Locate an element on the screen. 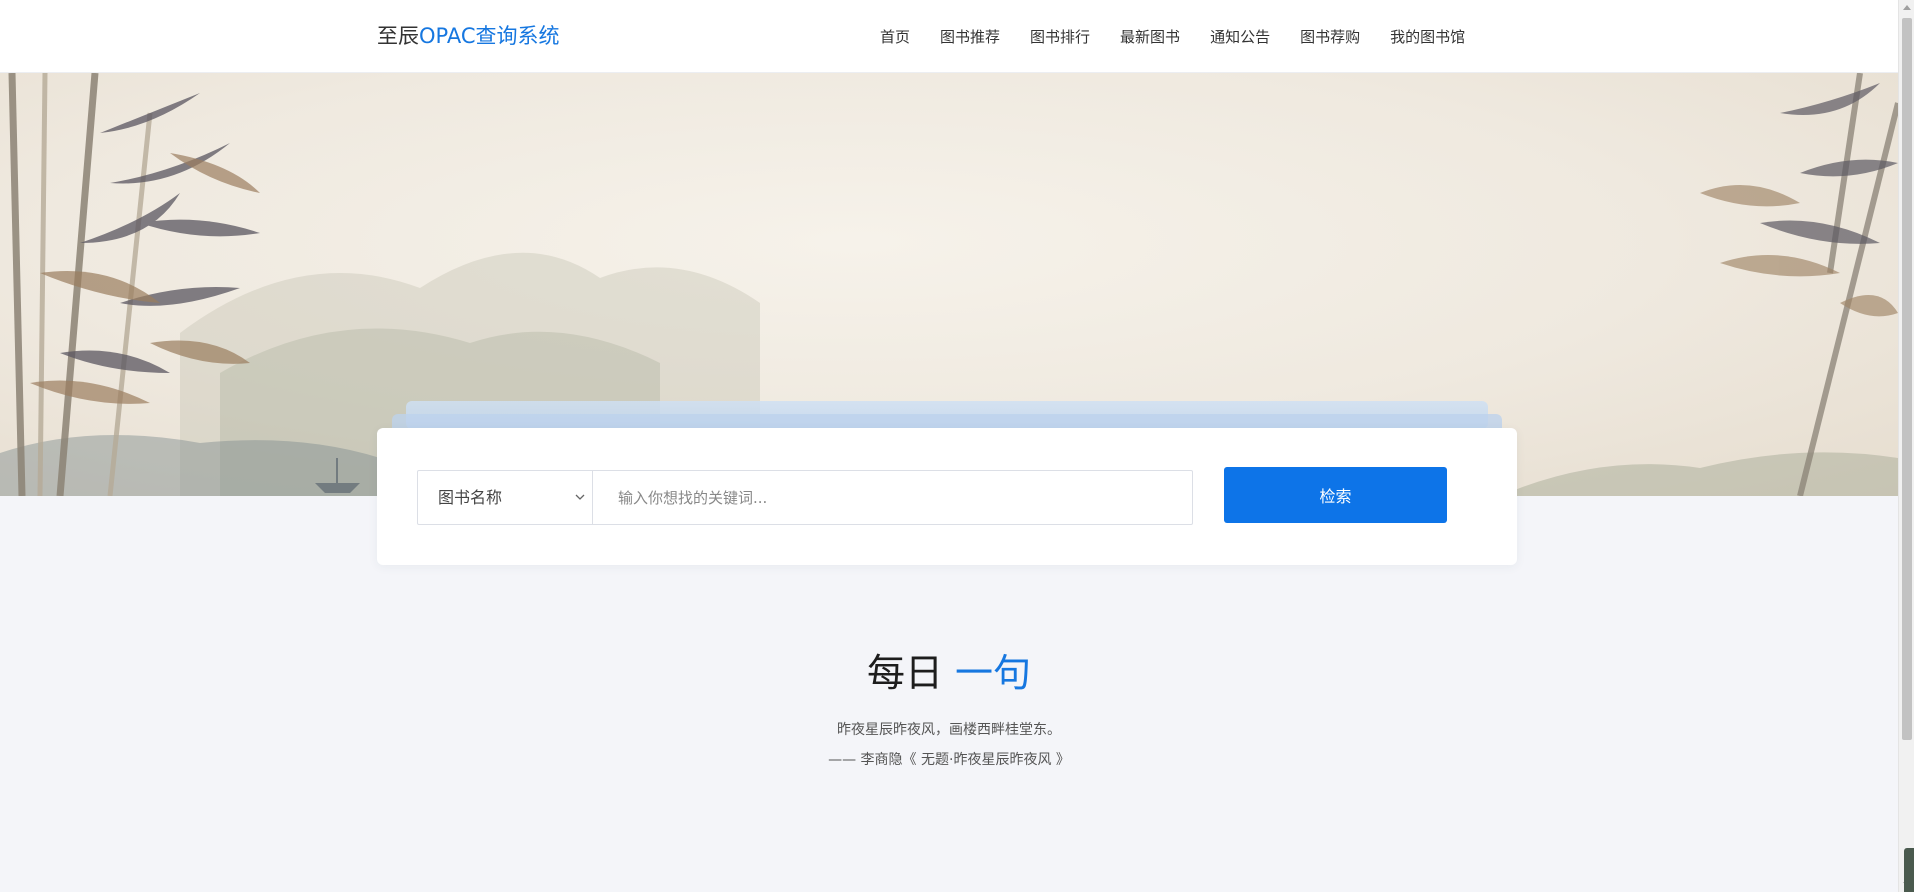  search-button: 检索 is located at coordinates (1335, 495).